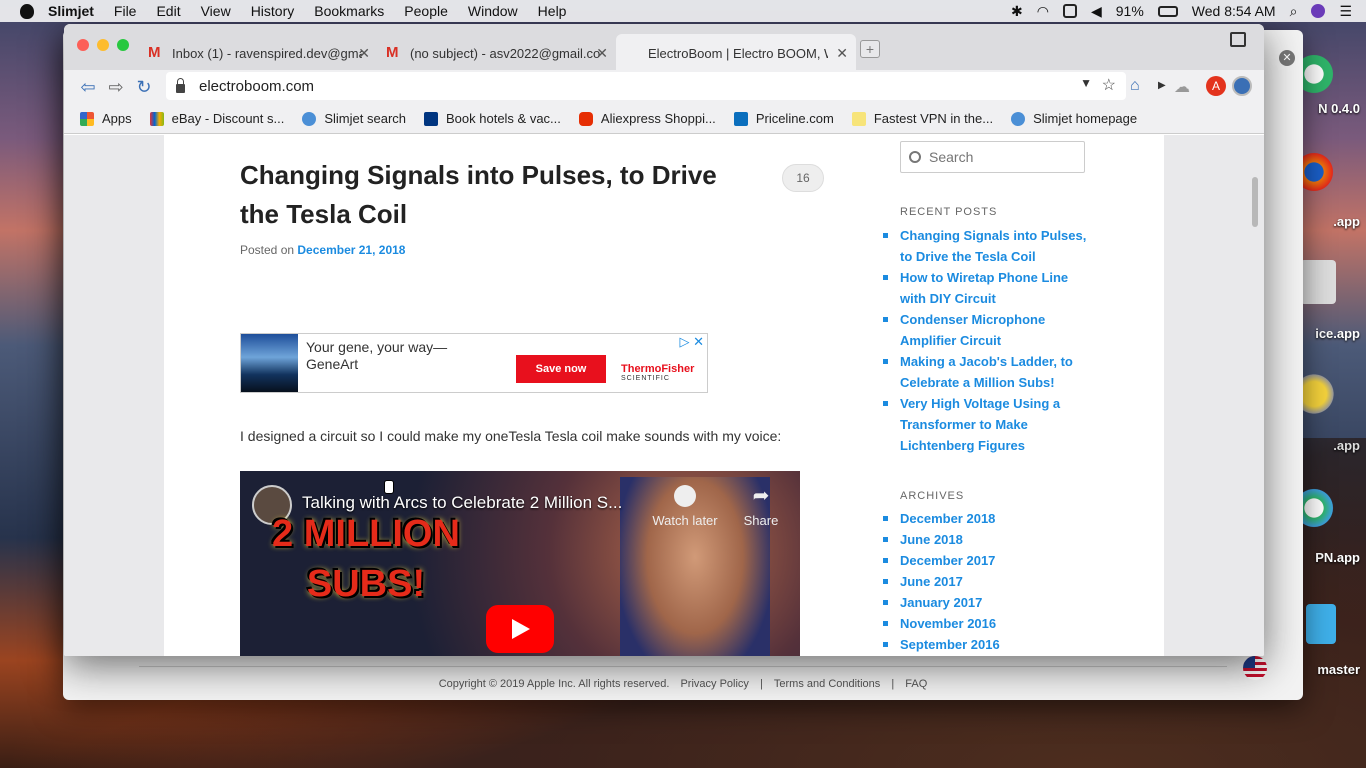 This screenshot has height=768, width=1366. Describe the element at coordinates (1074, 118) in the screenshot. I see `bookmark-slimjet-home: Slimjet homepage` at that location.